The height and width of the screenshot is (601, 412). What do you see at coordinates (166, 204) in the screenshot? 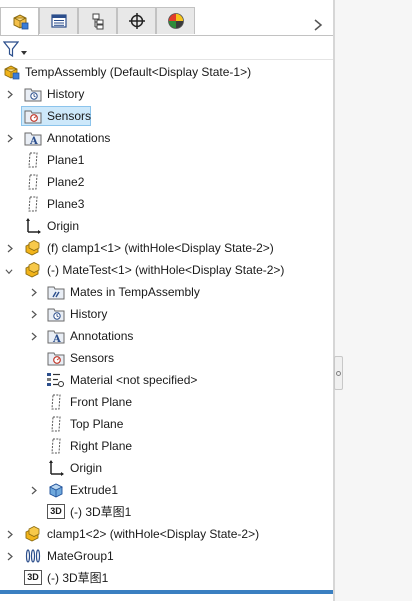
I see `tree-item-plane3: Plane3` at bounding box center [166, 204].